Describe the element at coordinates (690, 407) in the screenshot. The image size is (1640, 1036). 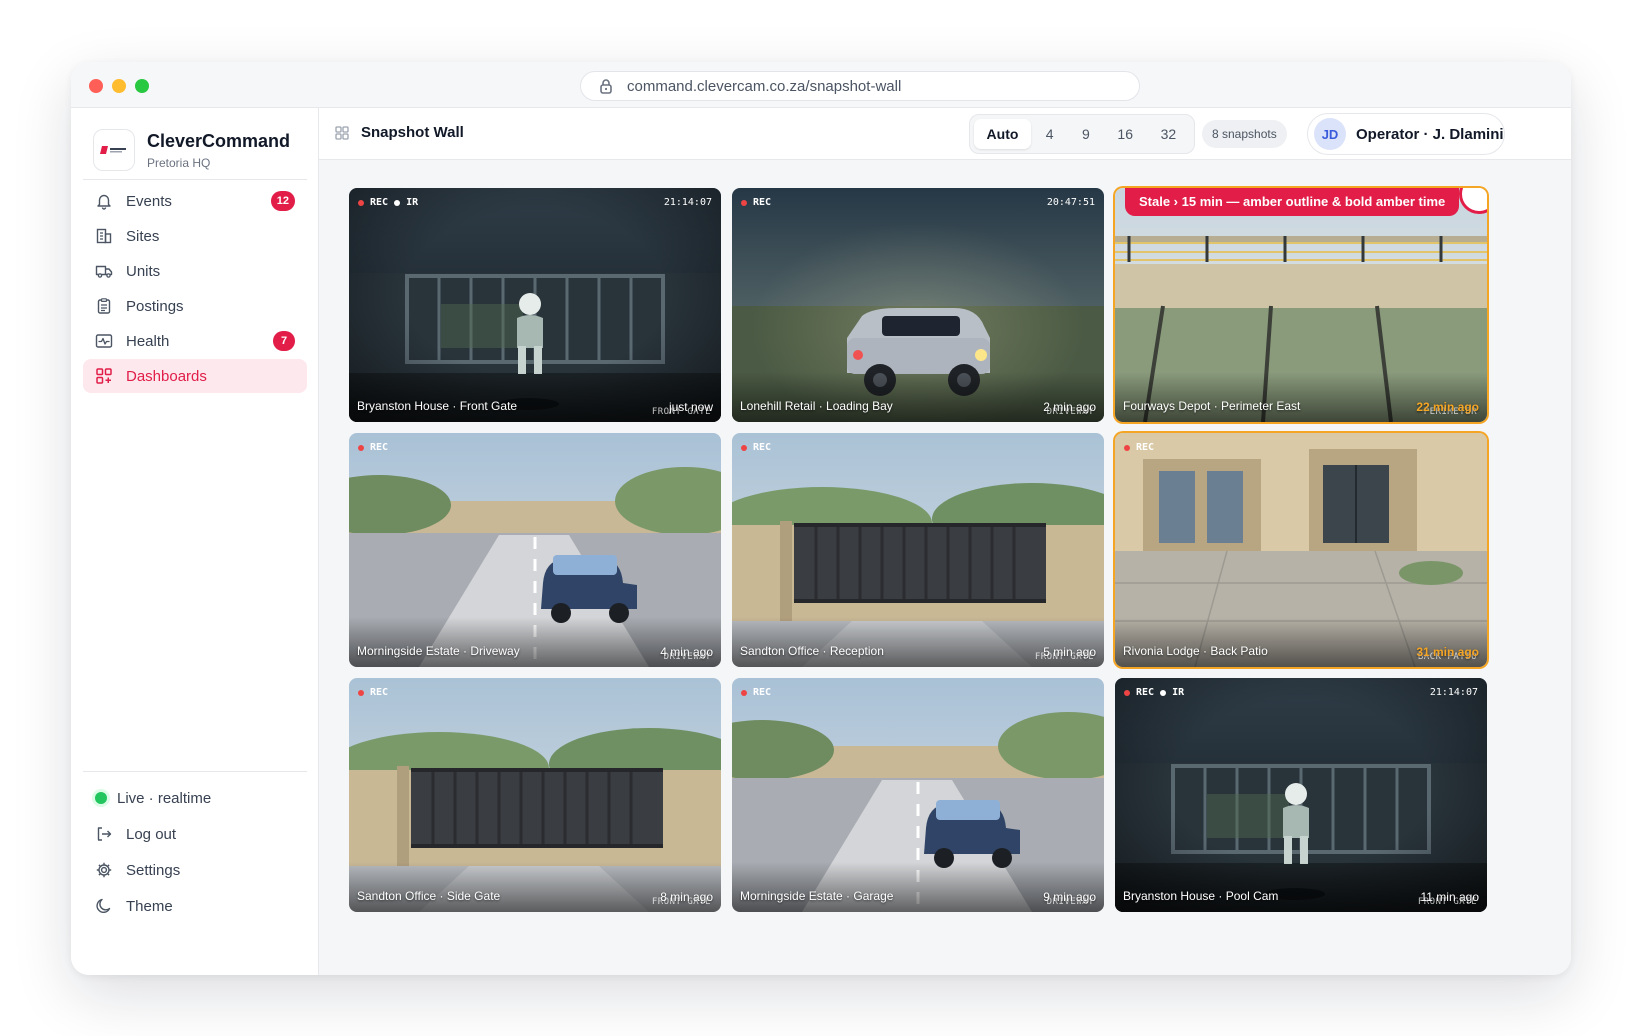
I see `snapshot-age: just now` at that location.